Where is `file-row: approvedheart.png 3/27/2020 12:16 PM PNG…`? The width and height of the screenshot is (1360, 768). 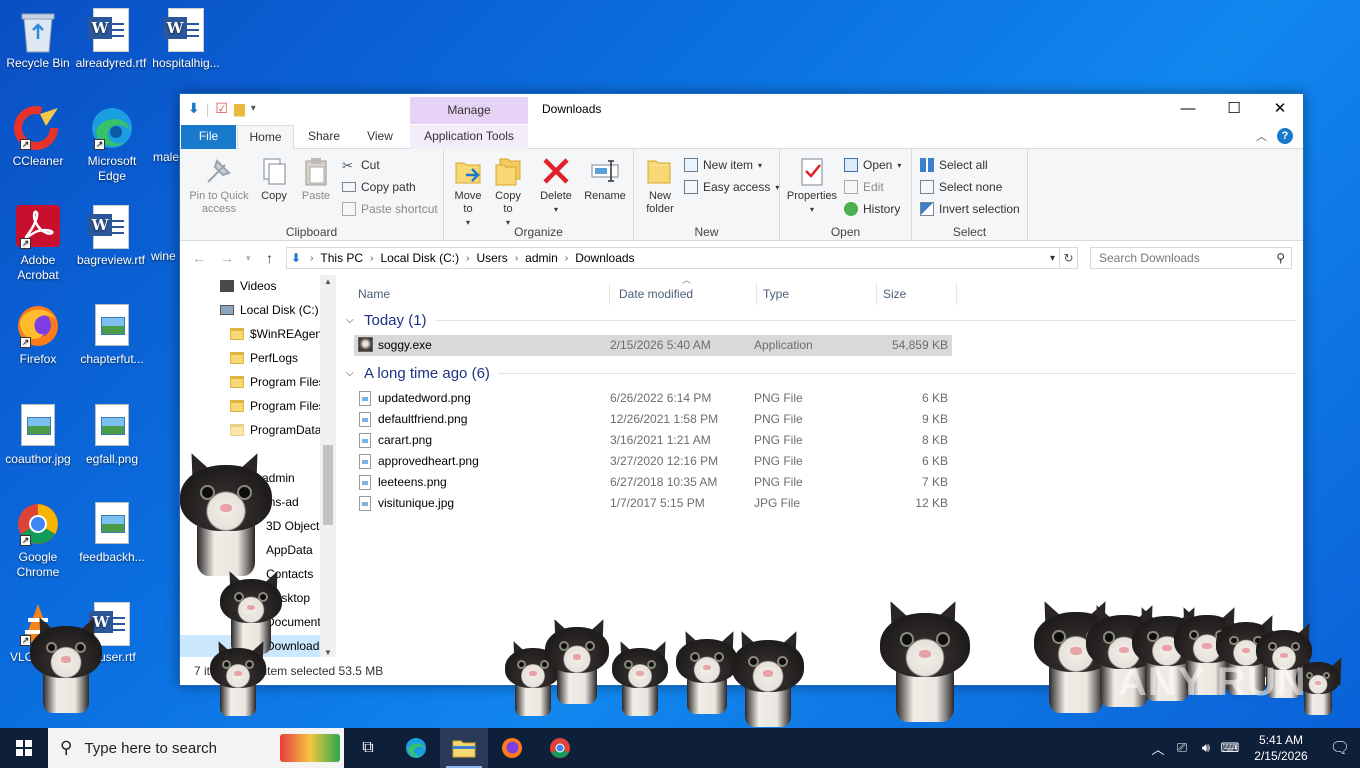 file-row: approvedheart.png 3/27/2020 12:16 PM PNG… is located at coordinates (653, 461).